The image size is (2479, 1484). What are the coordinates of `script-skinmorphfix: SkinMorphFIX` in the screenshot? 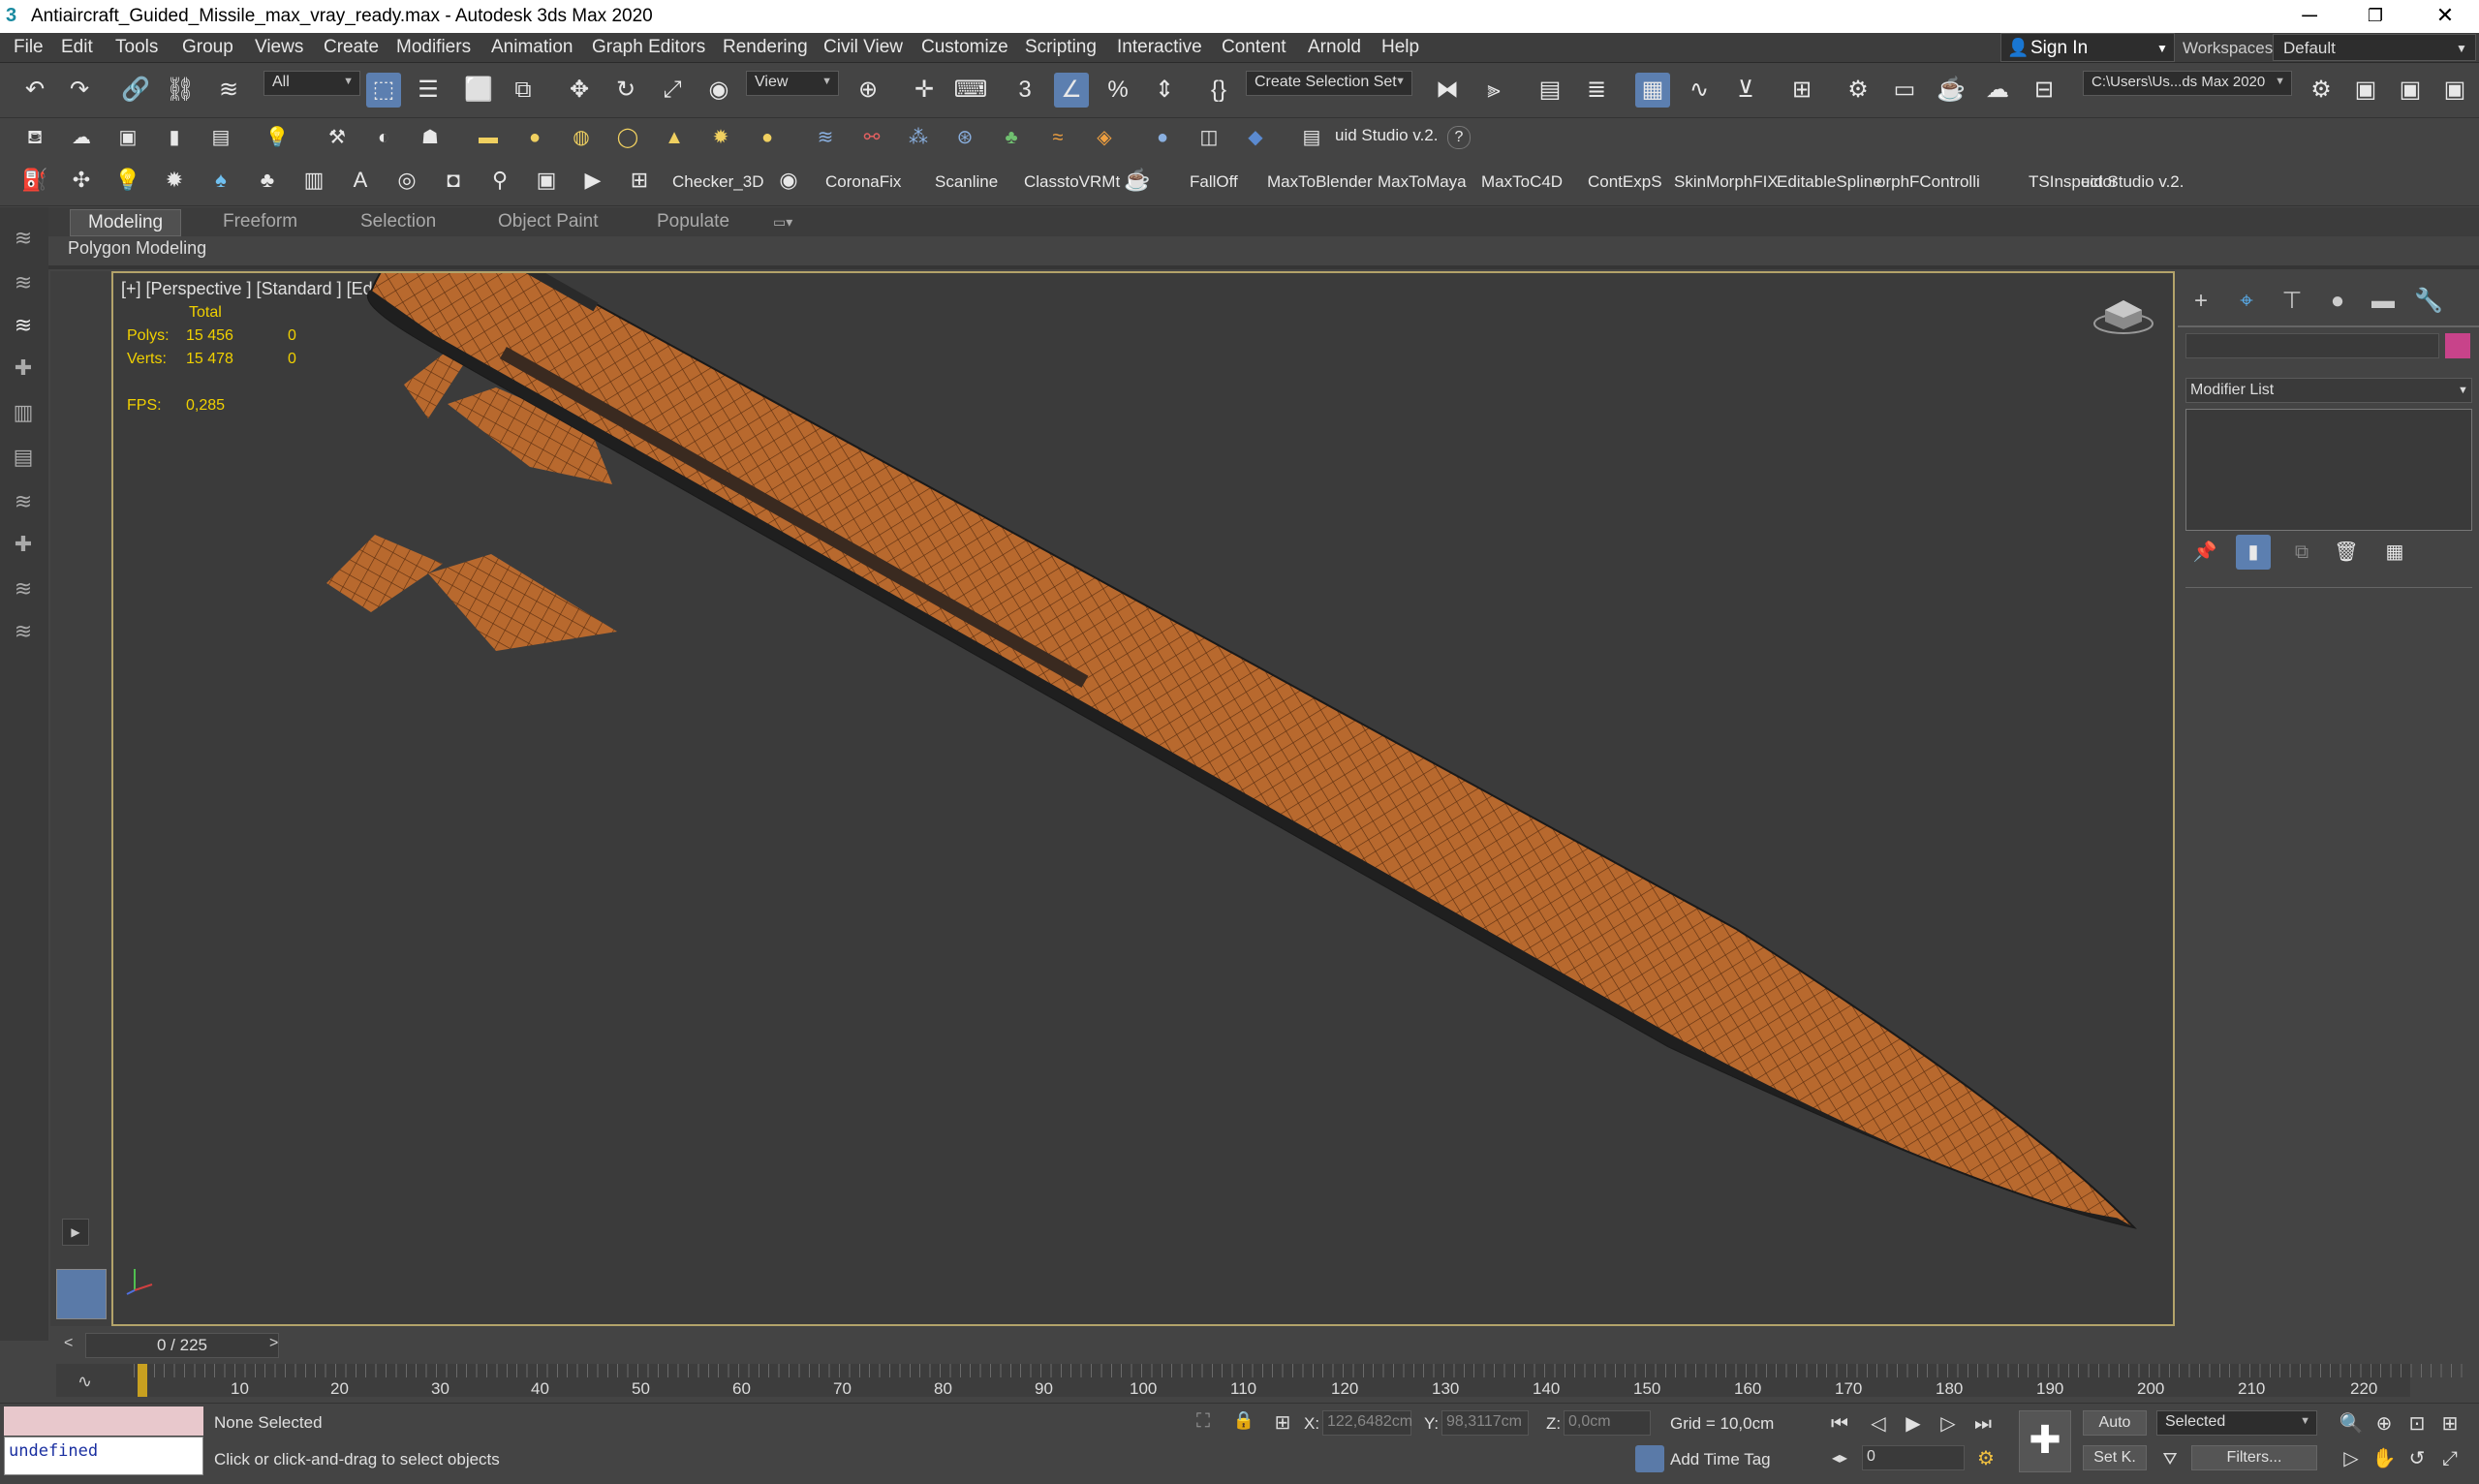 It's located at (1726, 182).